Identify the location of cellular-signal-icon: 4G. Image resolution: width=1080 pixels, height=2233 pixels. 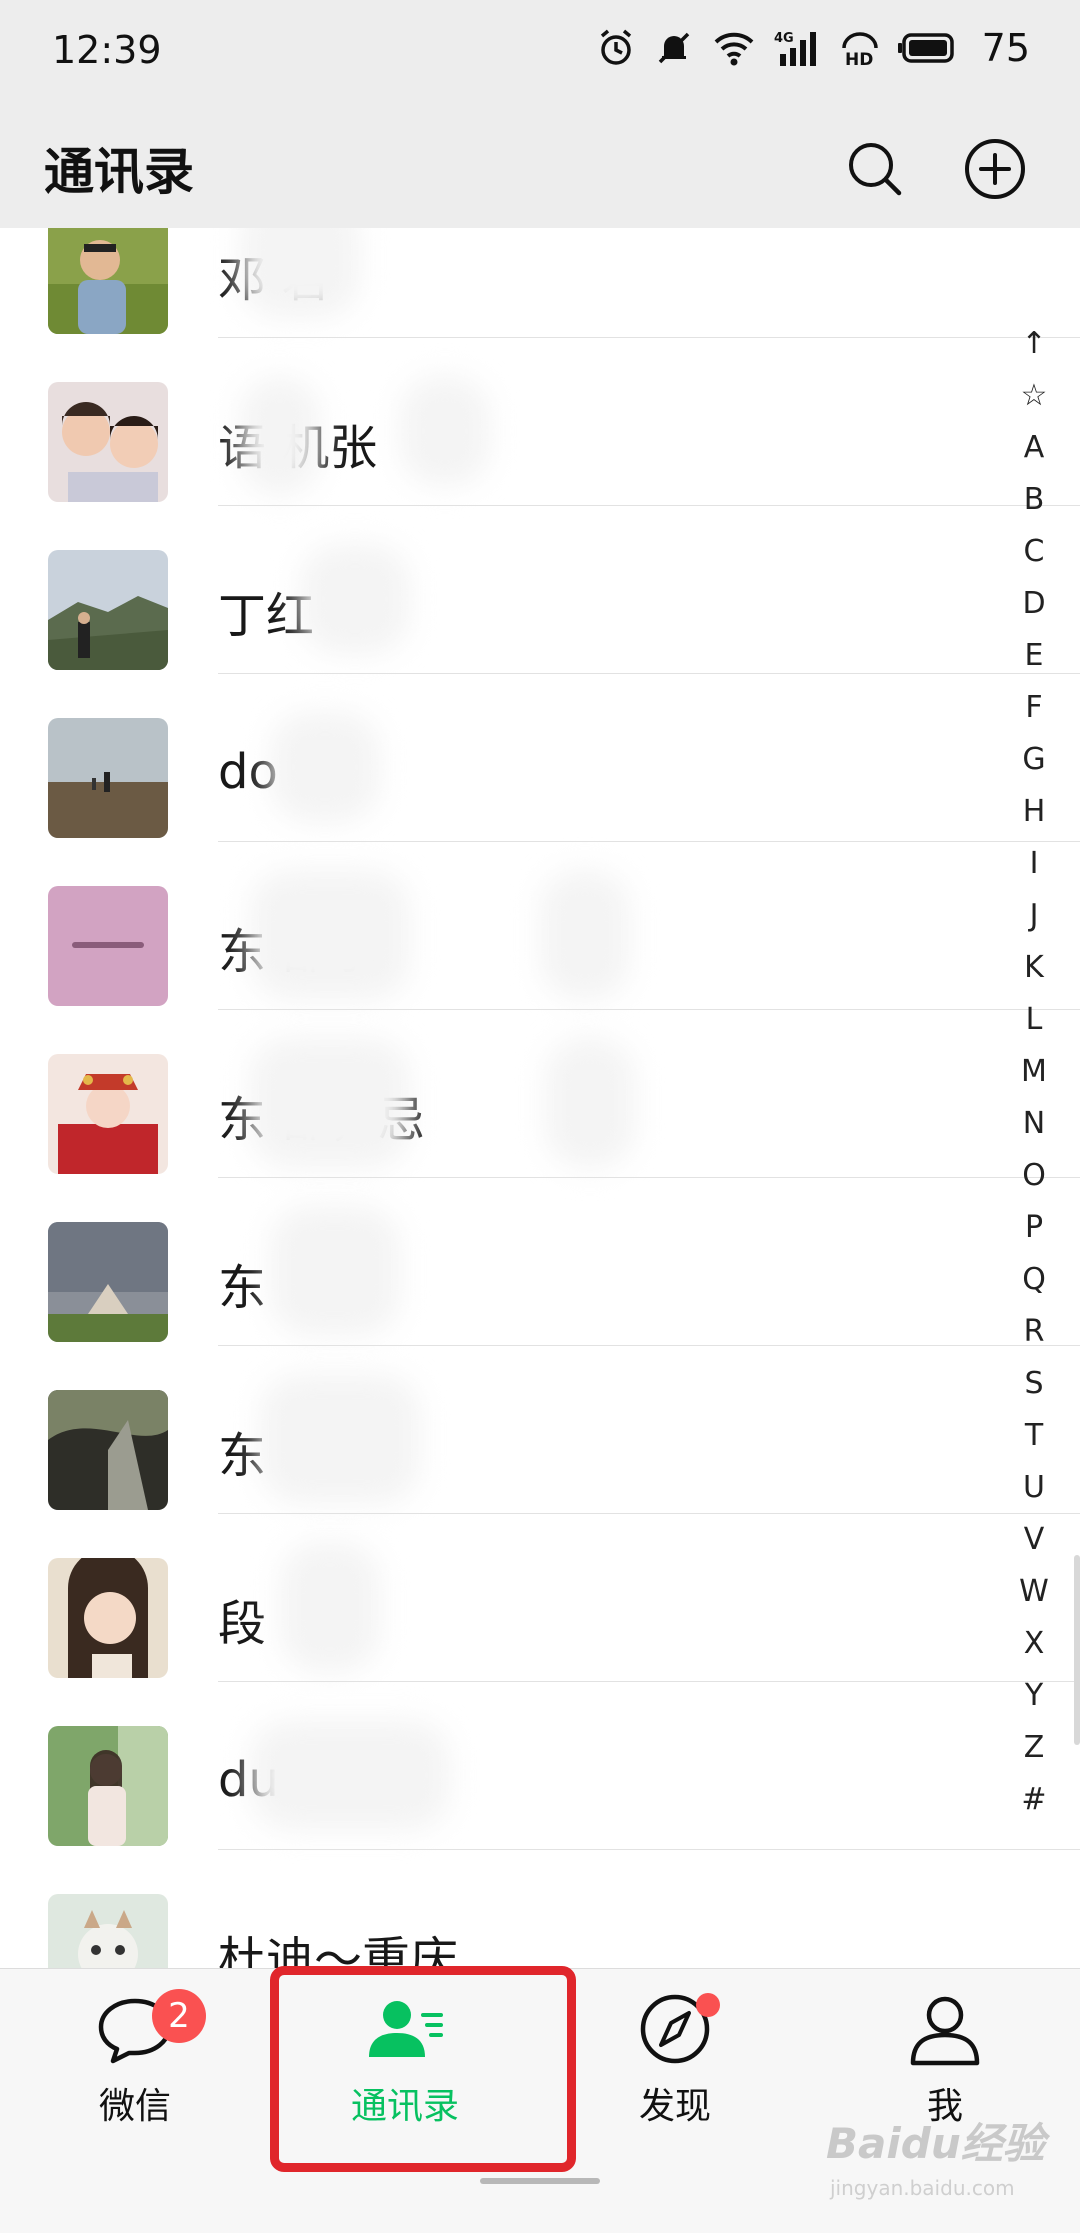
(798, 48).